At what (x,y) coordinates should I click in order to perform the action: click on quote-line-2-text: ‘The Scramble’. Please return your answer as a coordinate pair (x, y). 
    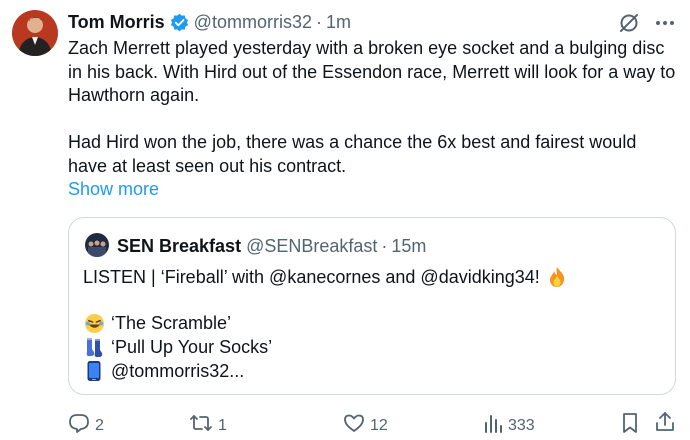
    Looking at the image, I should click on (171, 322).